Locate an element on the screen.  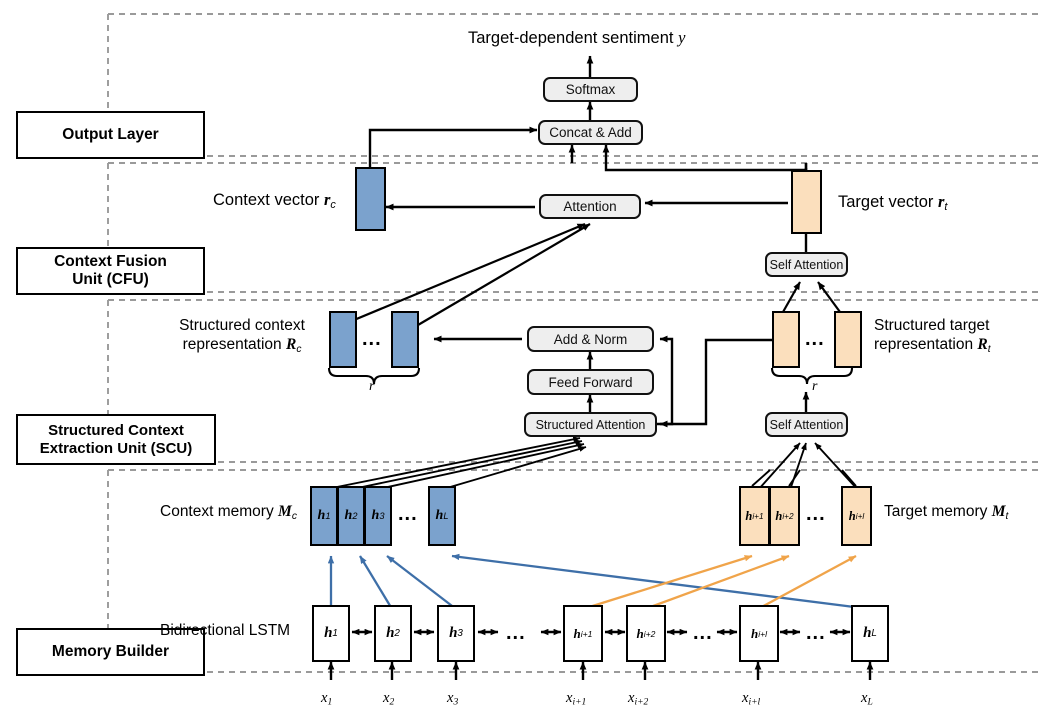
target-memory-cell-3: h i+l is located at coordinates (856, 516).